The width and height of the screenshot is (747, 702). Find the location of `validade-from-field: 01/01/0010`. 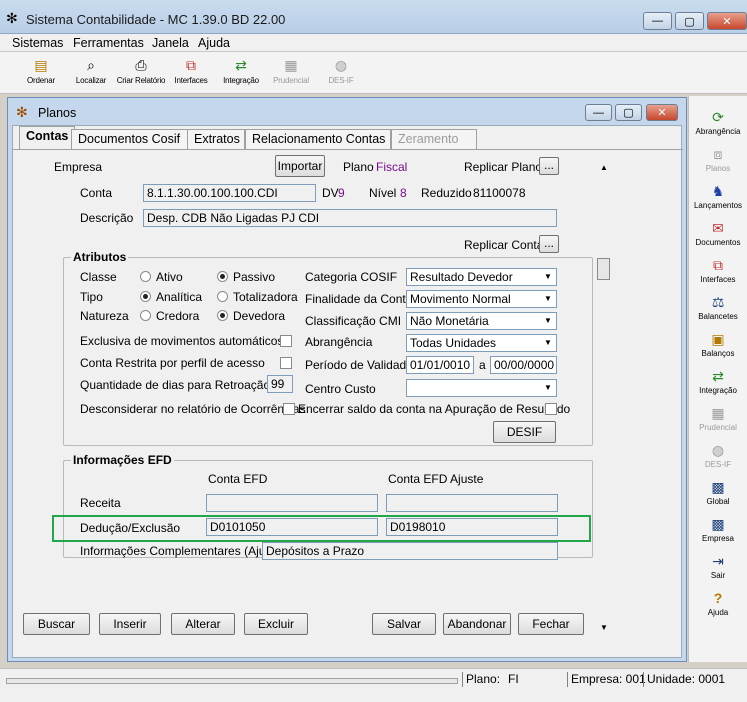

validade-from-field: 01/01/0010 is located at coordinates (440, 365).